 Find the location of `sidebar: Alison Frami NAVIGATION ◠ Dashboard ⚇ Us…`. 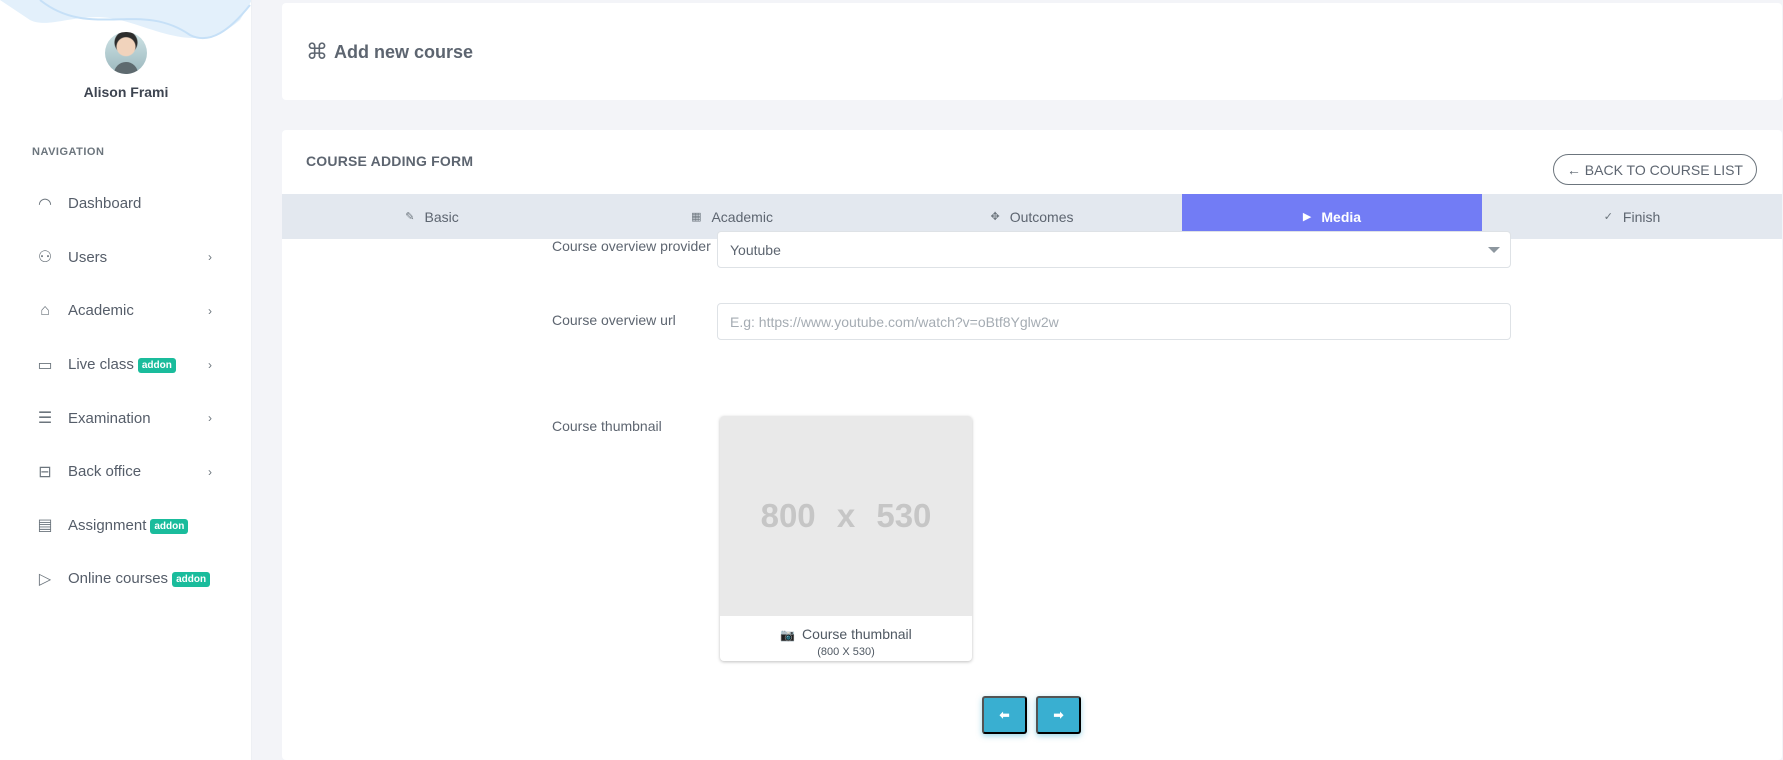

sidebar: Alison Frami NAVIGATION ◠ Dashboard ⚇ Us… is located at coordinates (126, 380).